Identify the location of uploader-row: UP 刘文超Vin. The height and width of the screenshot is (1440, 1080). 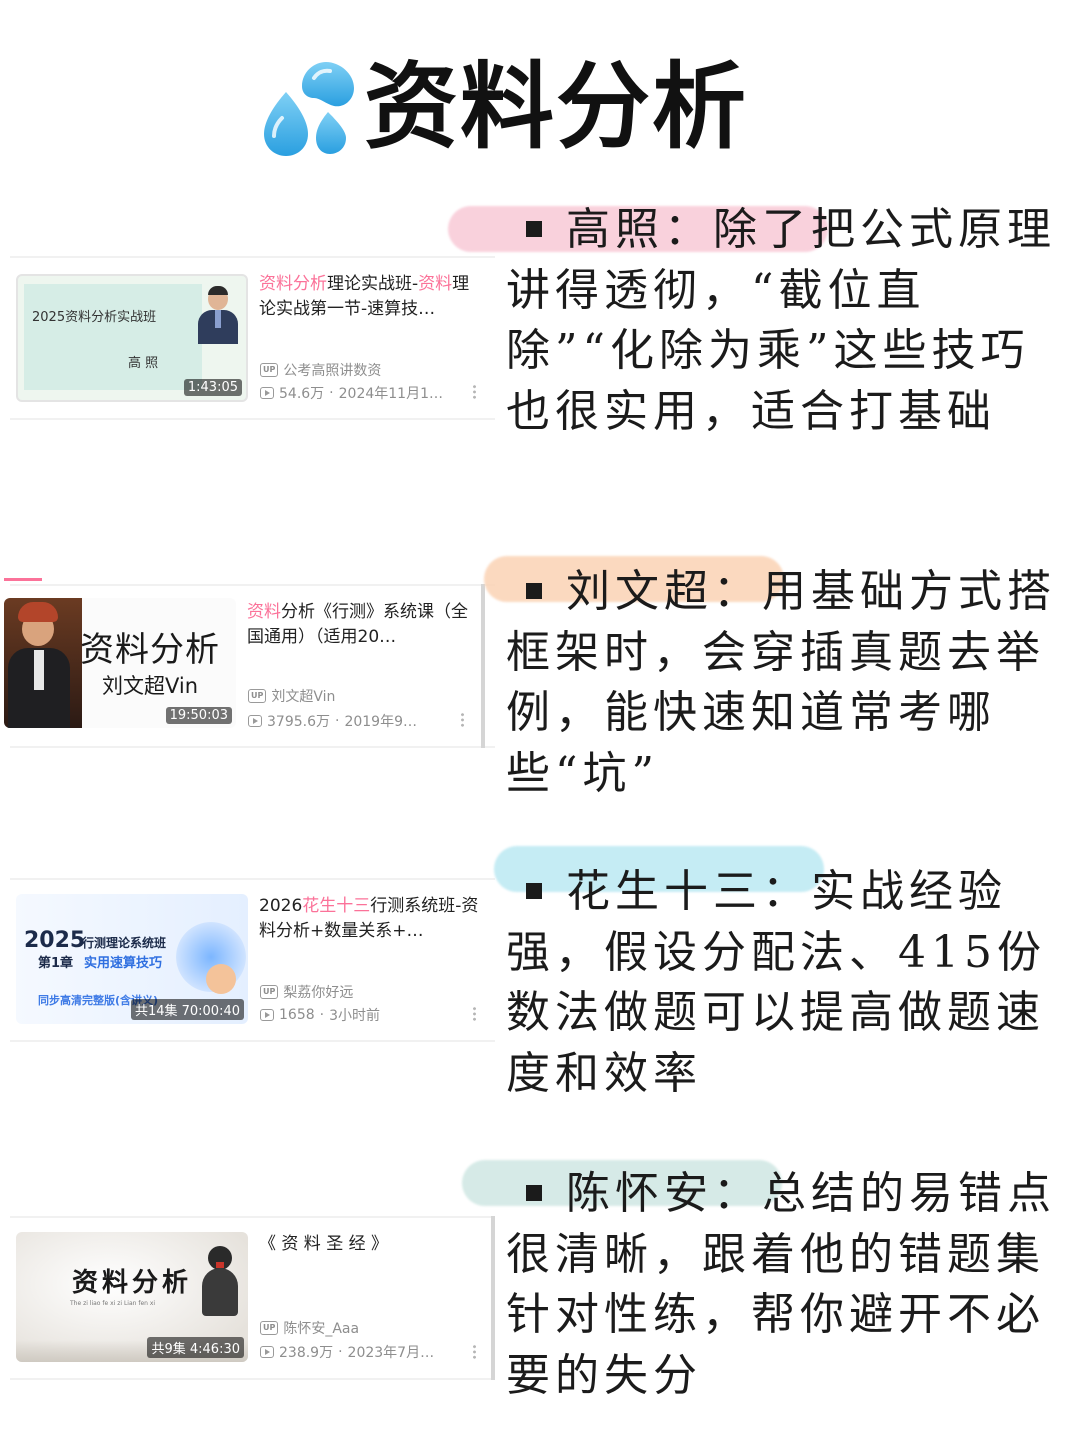
(291, 696).